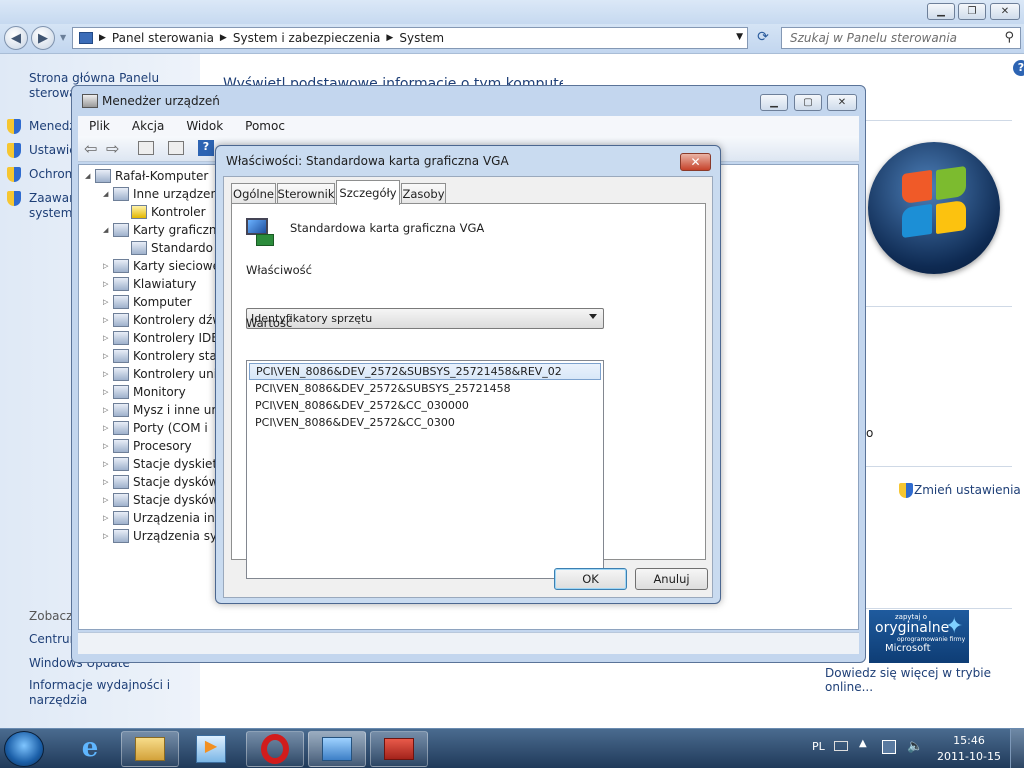  What do you see at coordinates (425, 422) in the screenshot?
I see `value-item: PCI\VEN_8086&DEV_2572&CC_0300` at bounding box center [425, 422].